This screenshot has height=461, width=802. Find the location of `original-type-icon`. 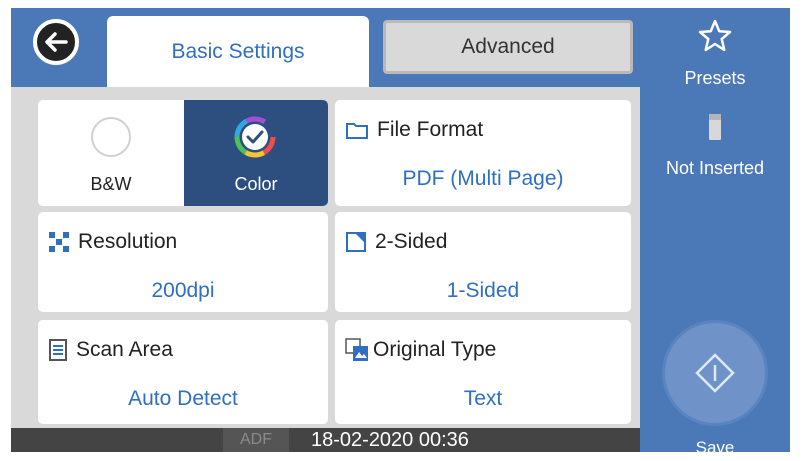

original-type-icon is located at coordinates (357, 350).